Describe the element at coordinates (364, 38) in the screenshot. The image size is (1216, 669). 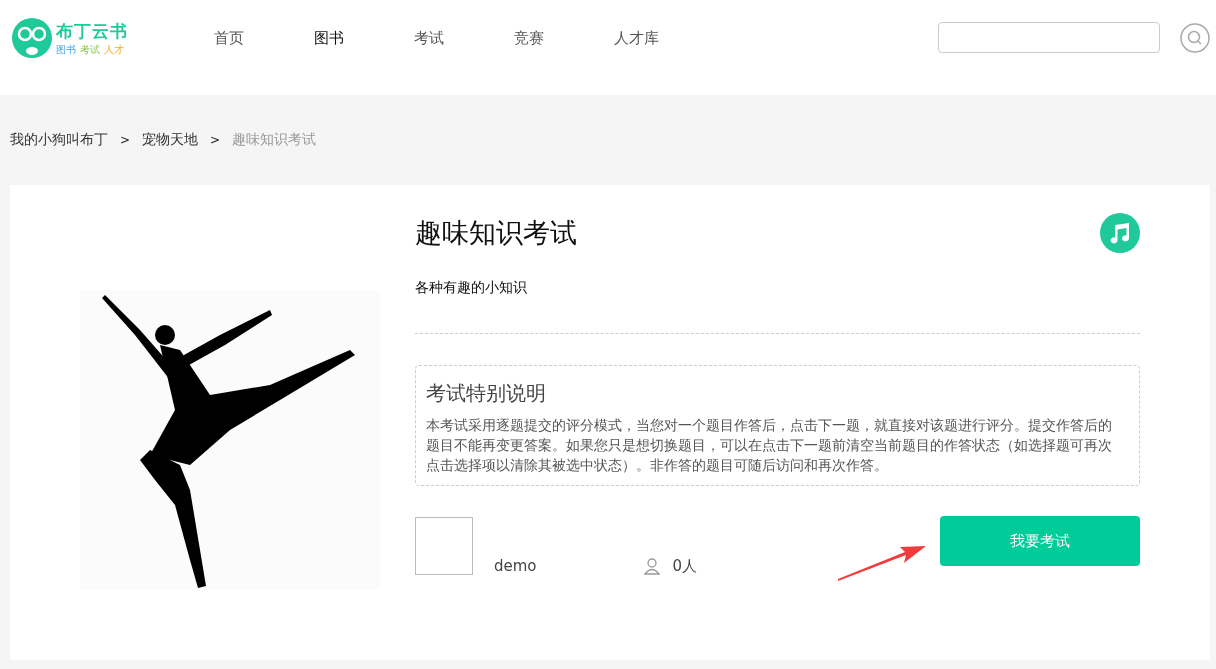
I see `nav-link: 图书` at that location.